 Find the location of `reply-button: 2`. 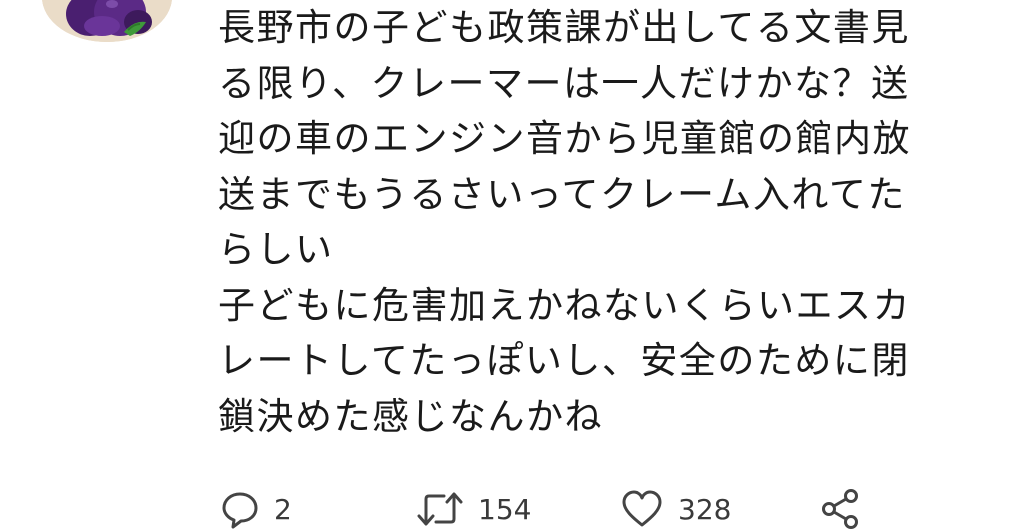

reply-button: 2 is located at coordinates (256, 509).